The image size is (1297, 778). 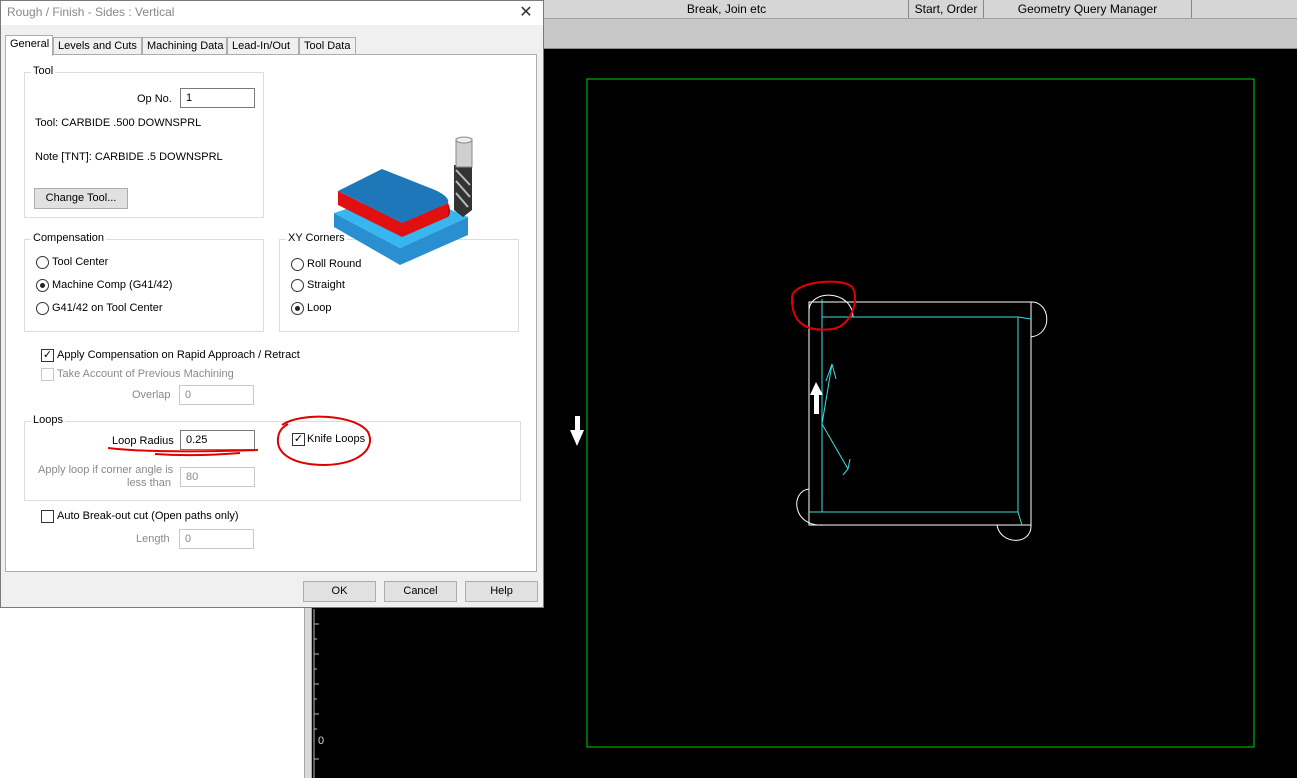 What do you see at coordinates (420, 591) in the screenshot?
I see `cancel-button: Cancel` at bounding box center [420, 591].